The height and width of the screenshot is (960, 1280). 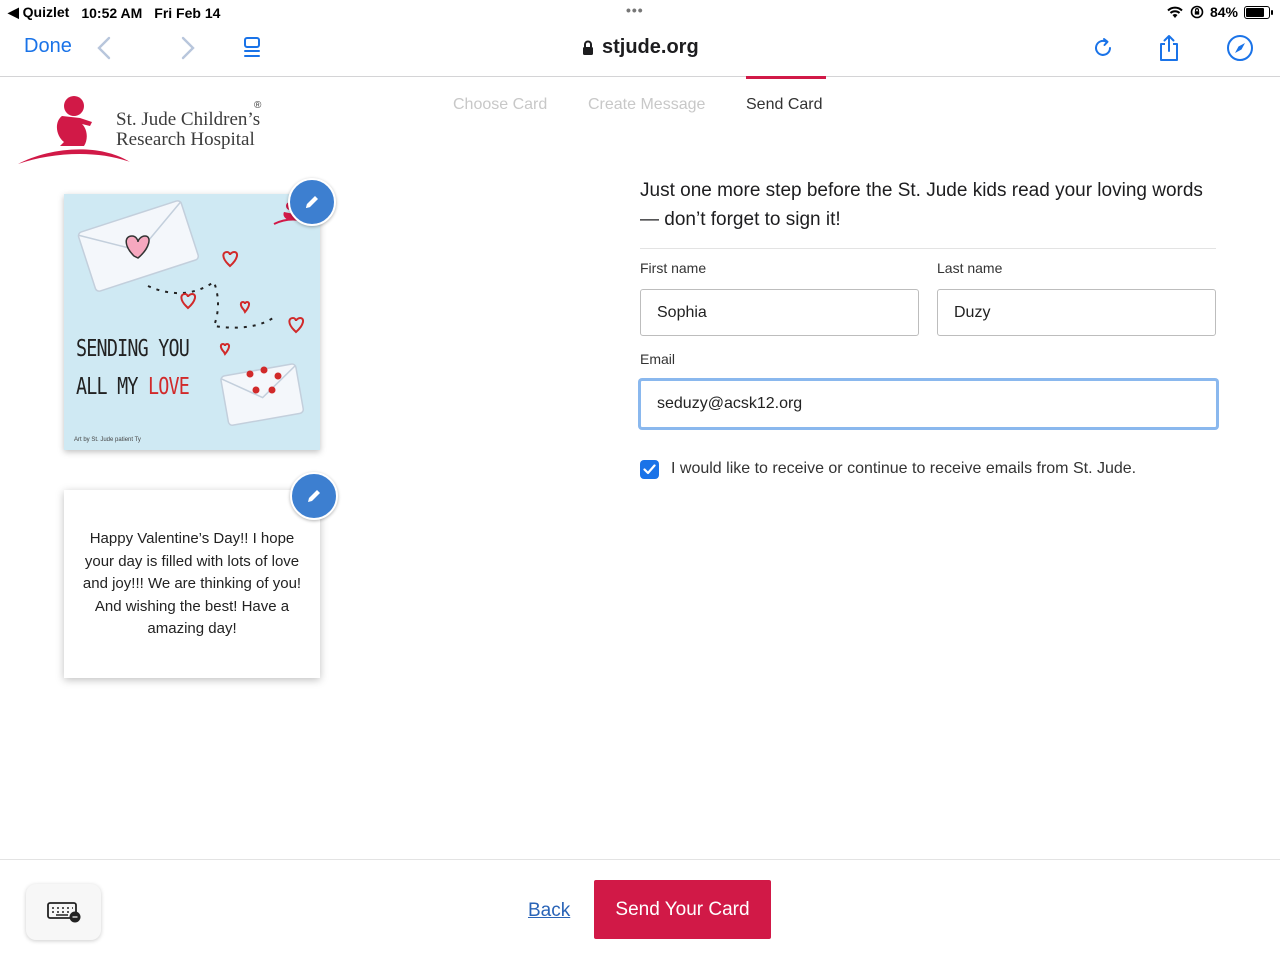 I want to click on chevron-left-icon, so click(x=104, y=48).